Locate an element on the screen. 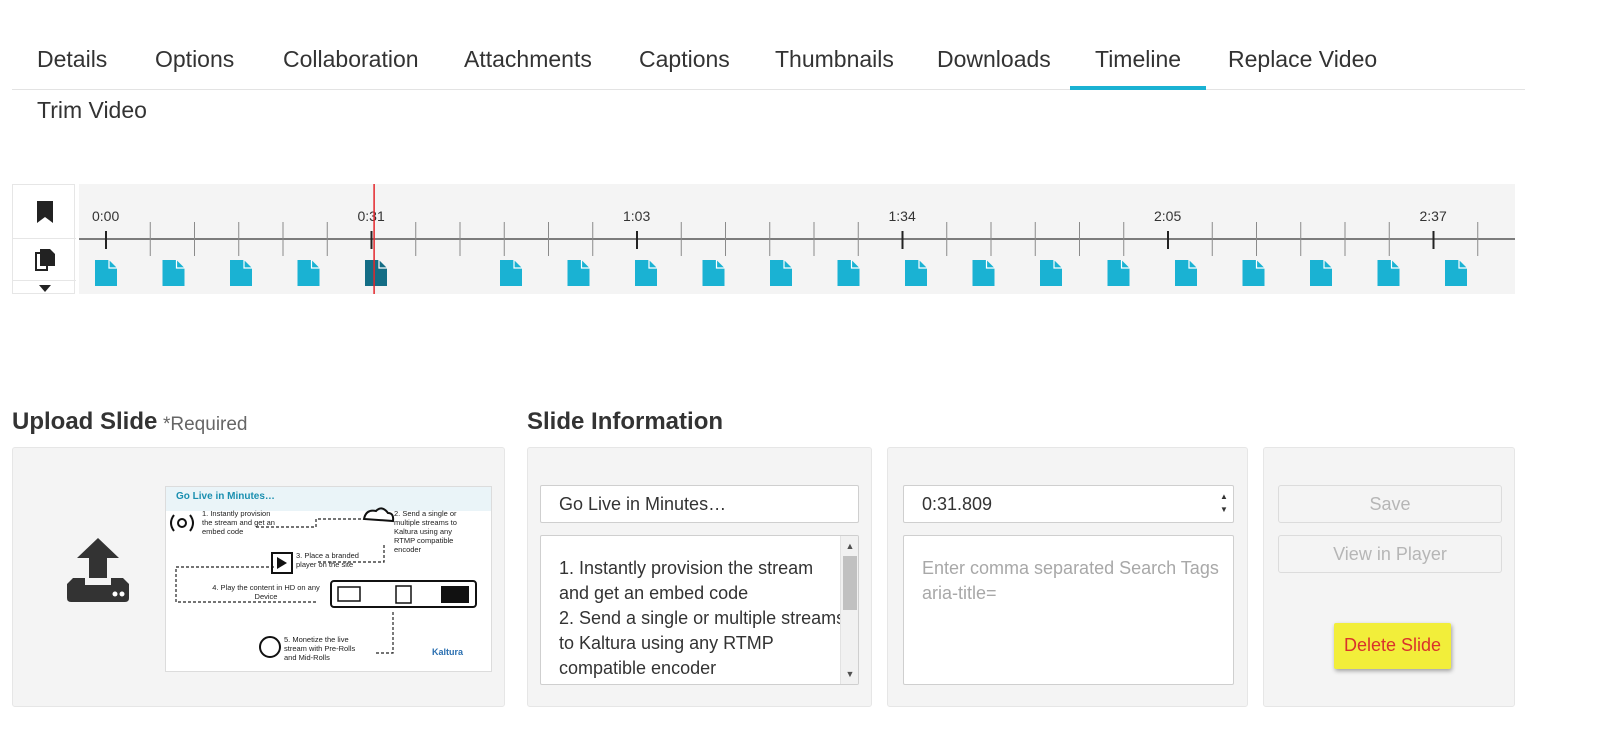 This screenshot has height=751, width=1619. upload-button is located at coordinates (98, 572).